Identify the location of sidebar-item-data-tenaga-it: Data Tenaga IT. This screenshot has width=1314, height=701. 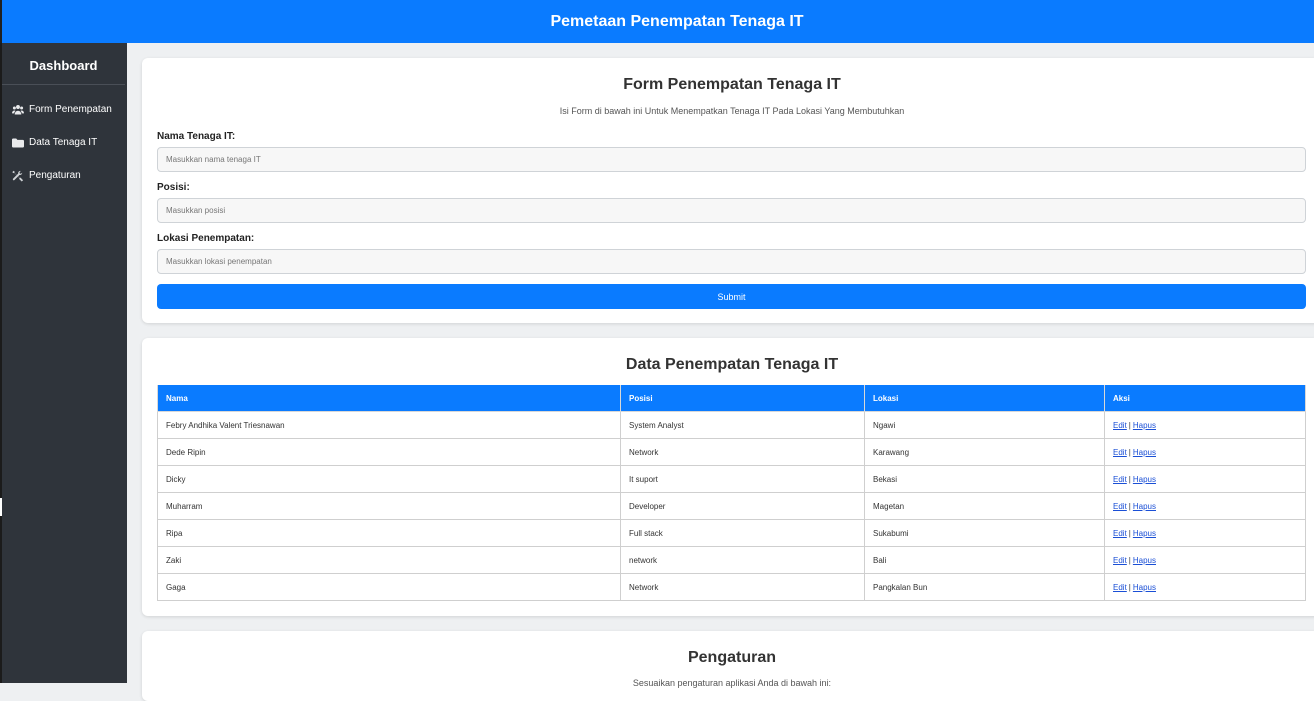
(63, 142).